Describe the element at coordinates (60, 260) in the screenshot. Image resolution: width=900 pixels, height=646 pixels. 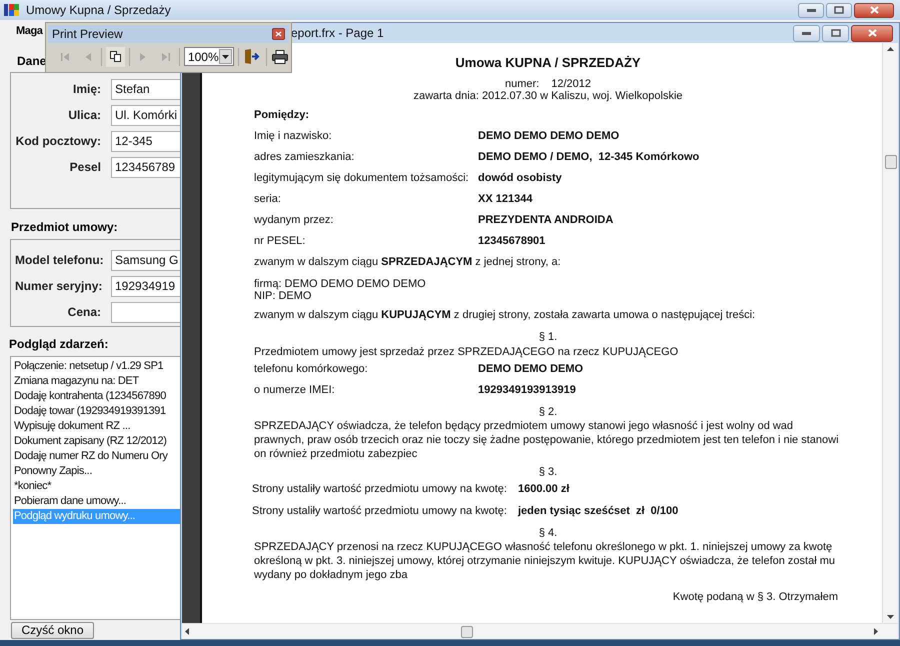
I see `field-label: Model telefonu:` at that location.